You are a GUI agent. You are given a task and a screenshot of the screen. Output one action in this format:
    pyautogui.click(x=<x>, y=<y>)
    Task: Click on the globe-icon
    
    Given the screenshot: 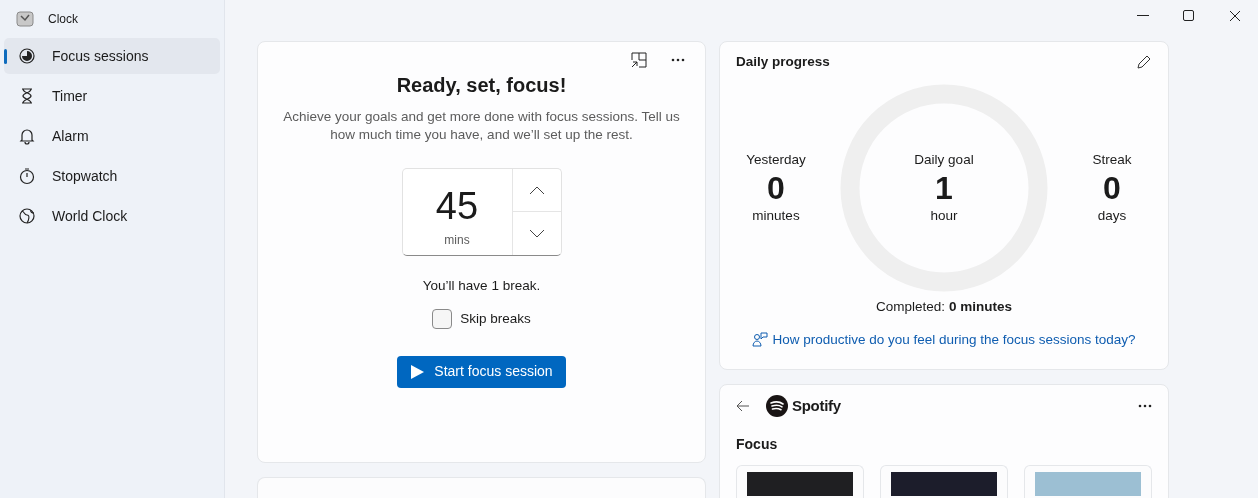 What is the action you would take?
    pyautogui.click(x=27, y=216)
    